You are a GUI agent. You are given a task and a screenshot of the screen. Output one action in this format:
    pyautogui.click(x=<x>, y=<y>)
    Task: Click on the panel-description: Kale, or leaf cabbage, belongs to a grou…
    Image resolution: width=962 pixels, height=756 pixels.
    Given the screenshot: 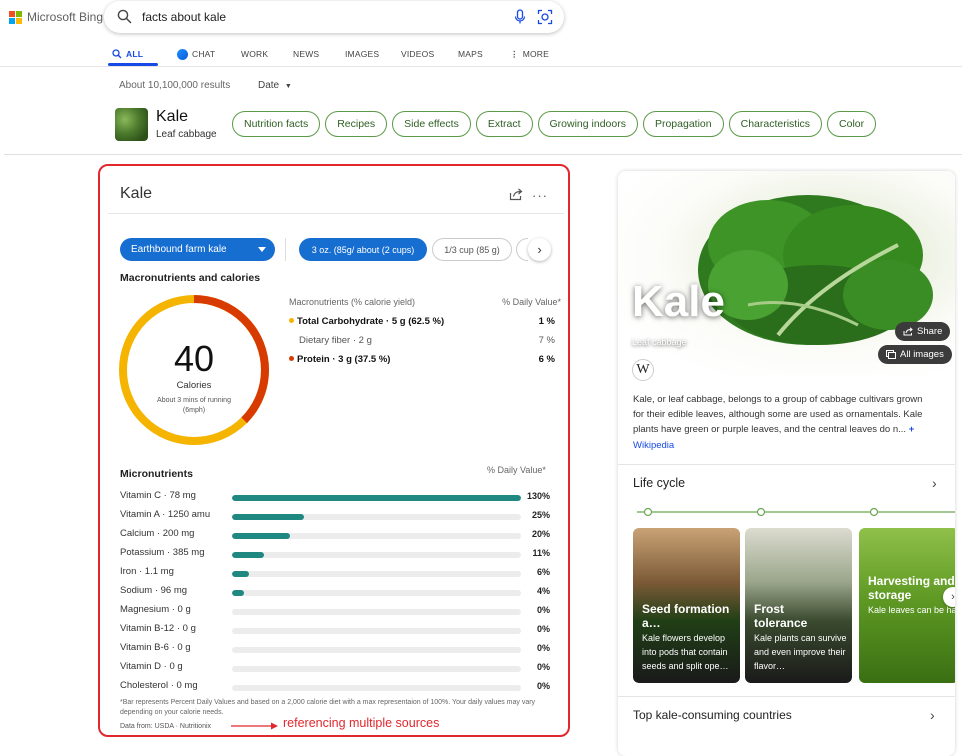 What is the action you would take?
    pyautogui.click(x=778, y=414)
    